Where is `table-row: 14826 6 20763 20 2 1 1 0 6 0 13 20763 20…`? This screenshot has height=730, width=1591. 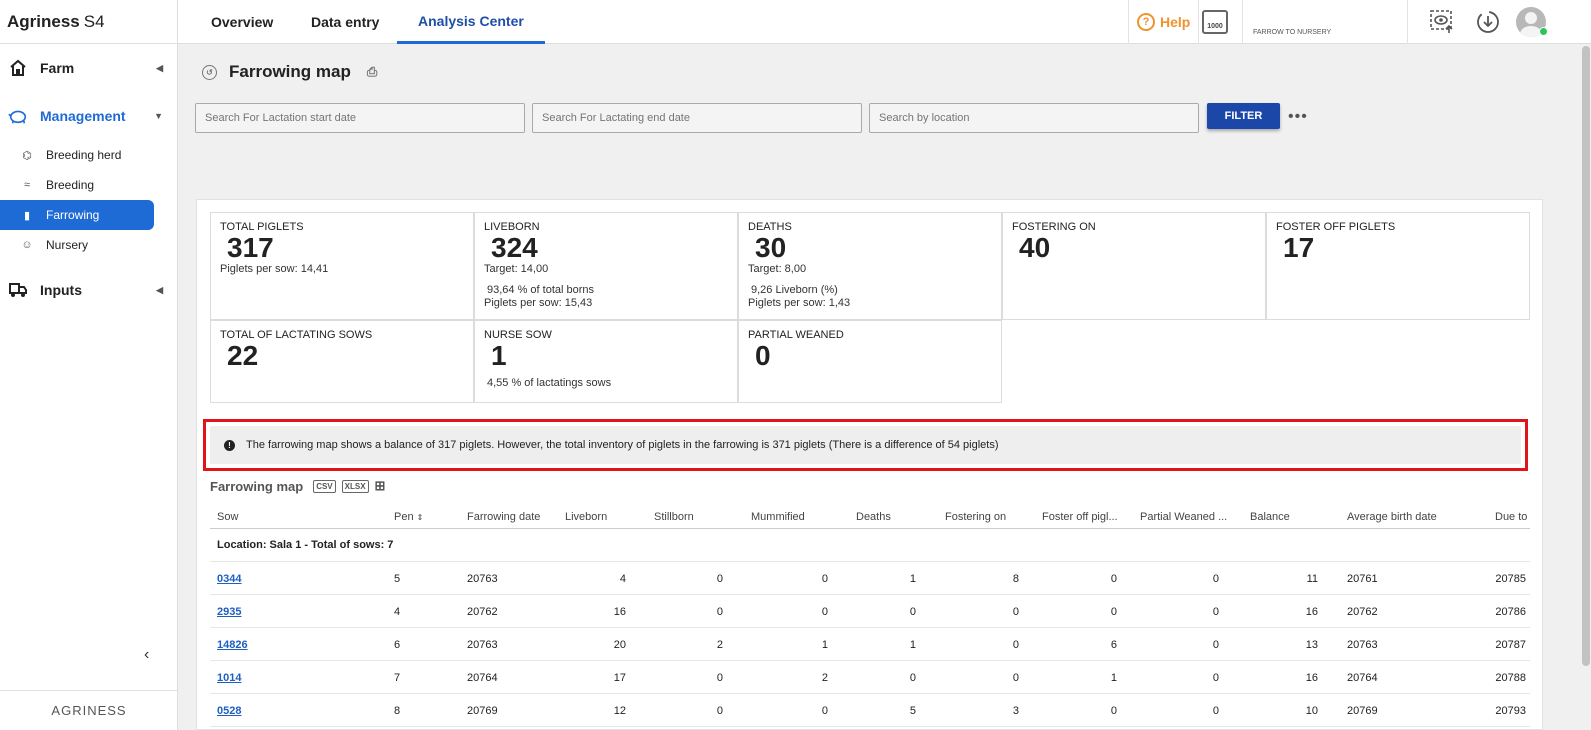 table-row: 14826 6 20763 20 2 1 1 0 6 0 13 20763 20… is located at coordinates (870, 644).